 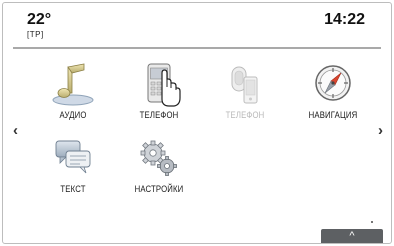 What do you see at coordinates (244, 85) in the screenshot?
I see `projection-phone-icon` at bounding box center [244, 85].